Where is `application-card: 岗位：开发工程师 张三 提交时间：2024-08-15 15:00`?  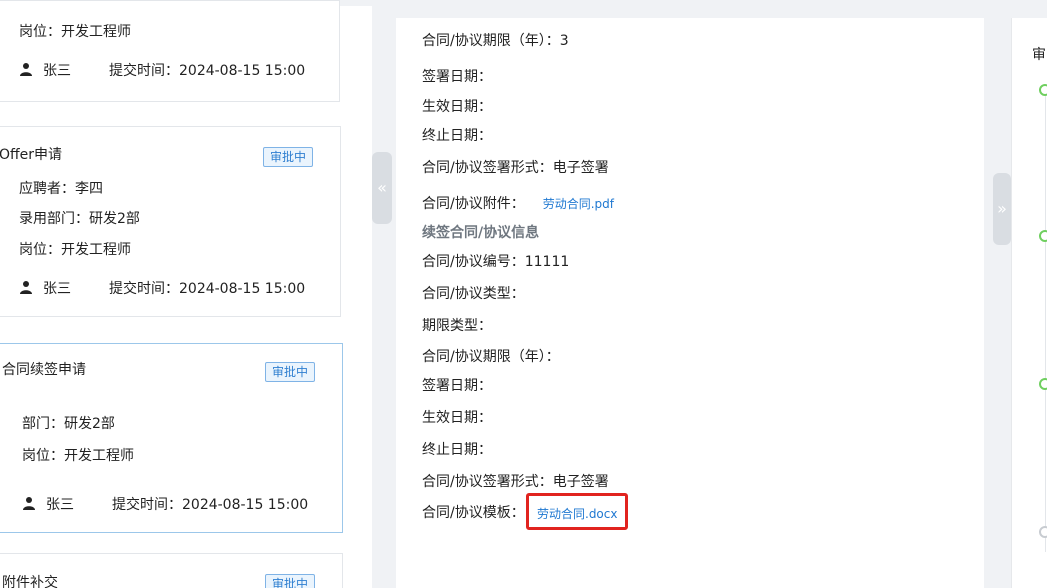
application-card: 岗位：开发工程师 张三 提交时间：2024-08-15 15:00 is located at coordinates (170, 51).